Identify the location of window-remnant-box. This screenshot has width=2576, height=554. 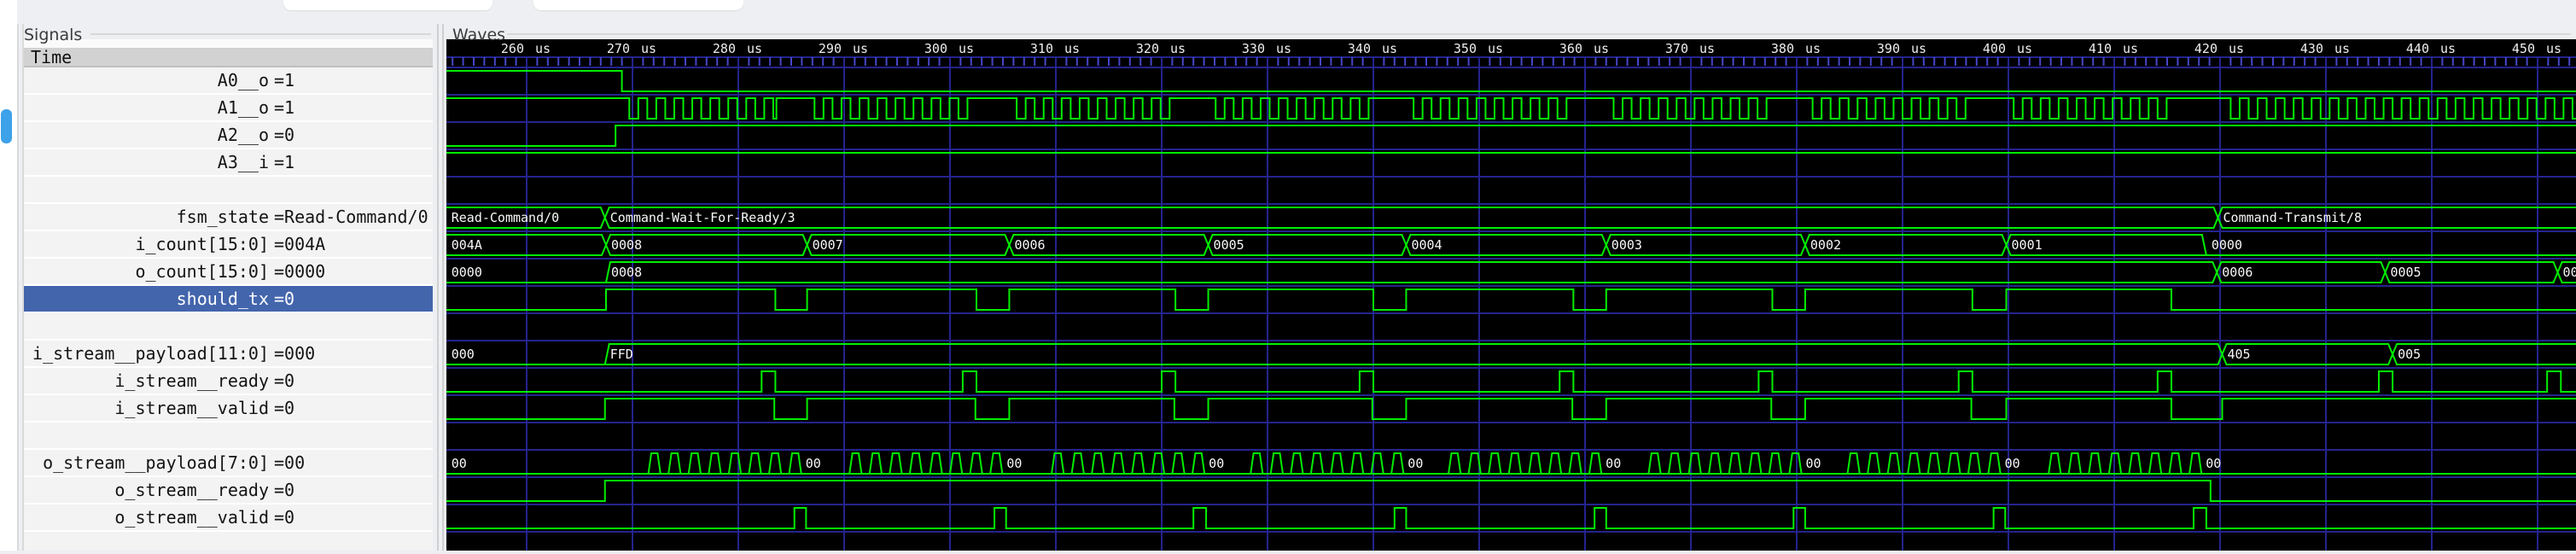
(638, 5).